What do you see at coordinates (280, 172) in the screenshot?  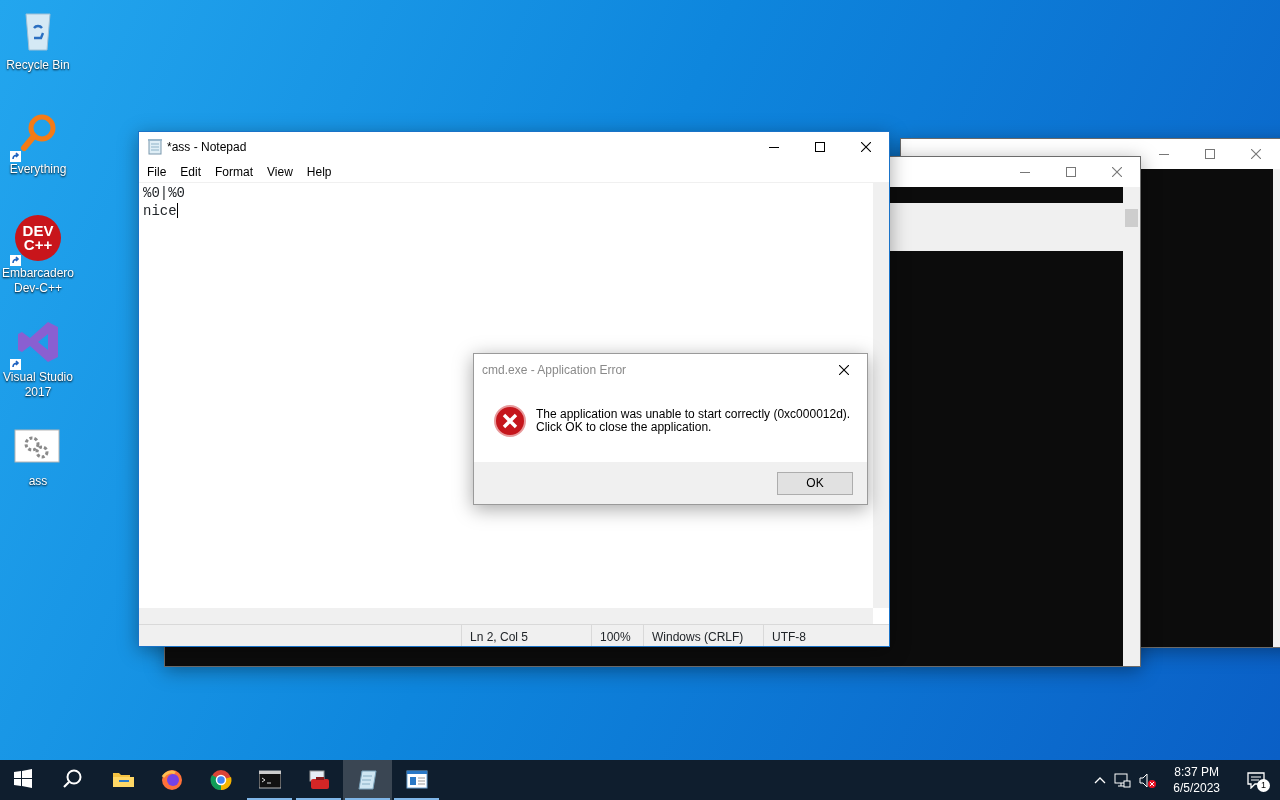 I see `menu-item: View` at bounding box center [280, 172].